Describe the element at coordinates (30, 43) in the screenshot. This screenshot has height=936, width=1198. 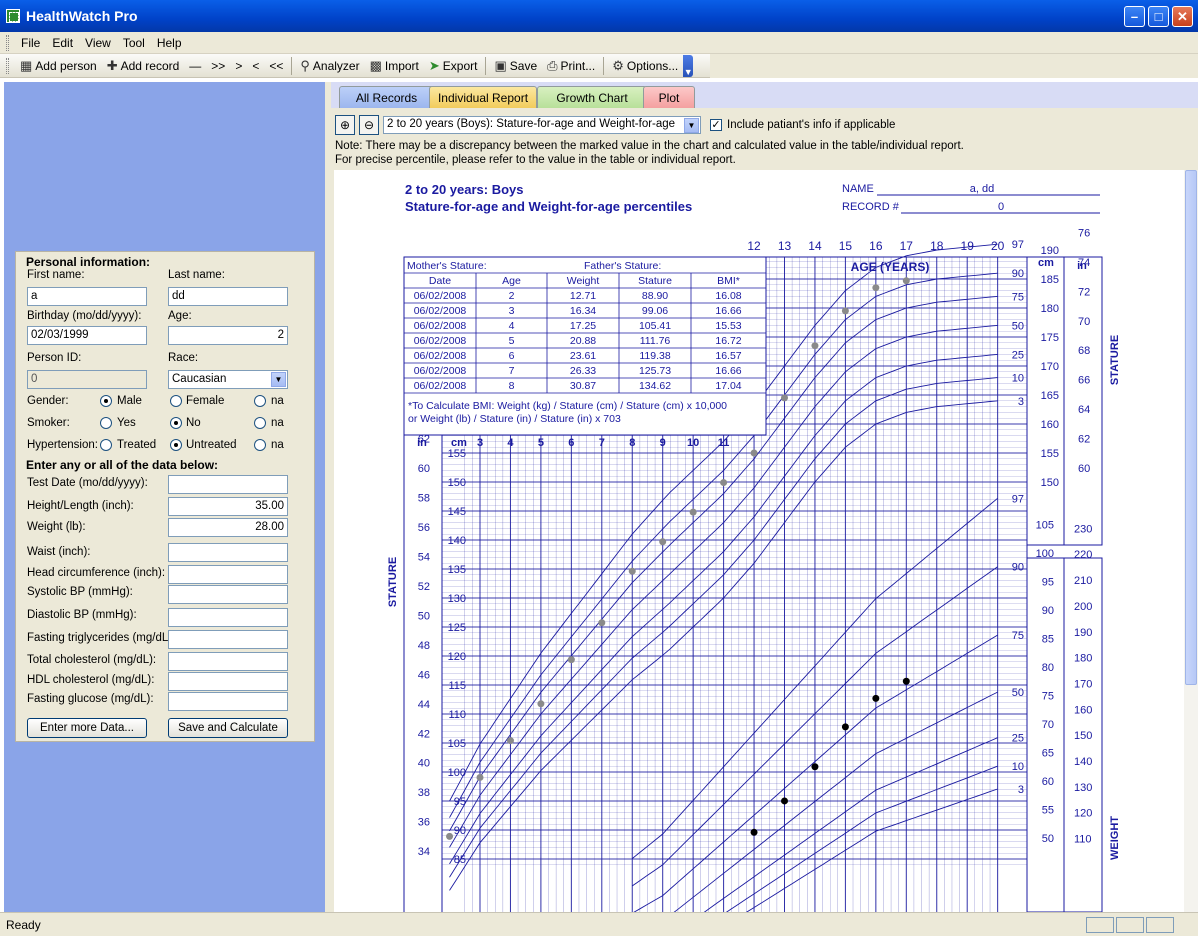
I see `menu-file: File` at that location.